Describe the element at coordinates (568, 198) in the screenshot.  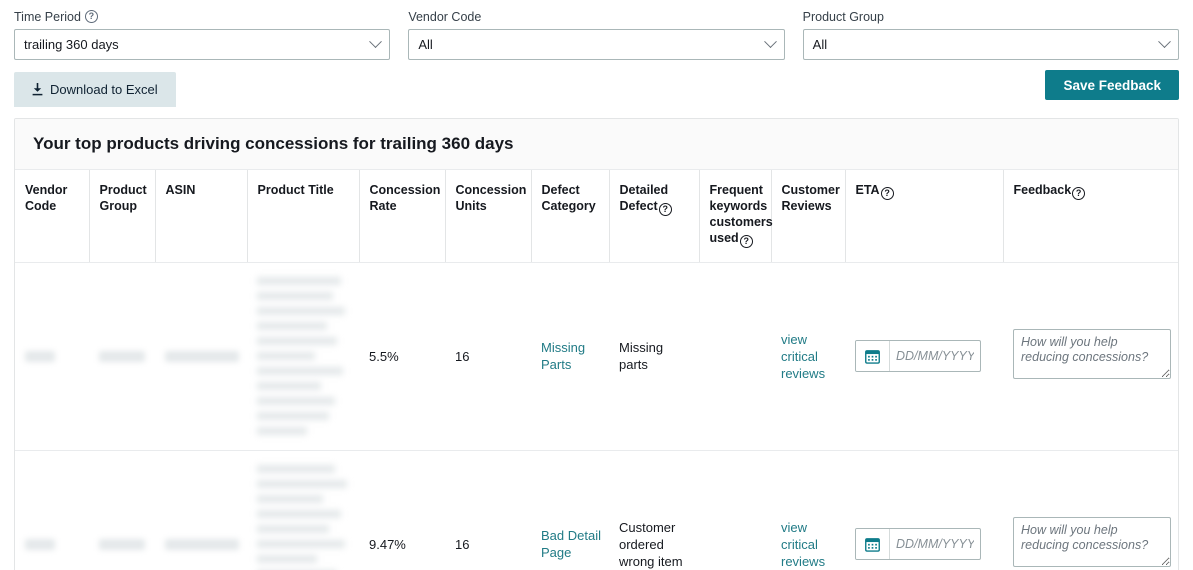
I see `col-header-defect-category-label: Defect Category` at that location.